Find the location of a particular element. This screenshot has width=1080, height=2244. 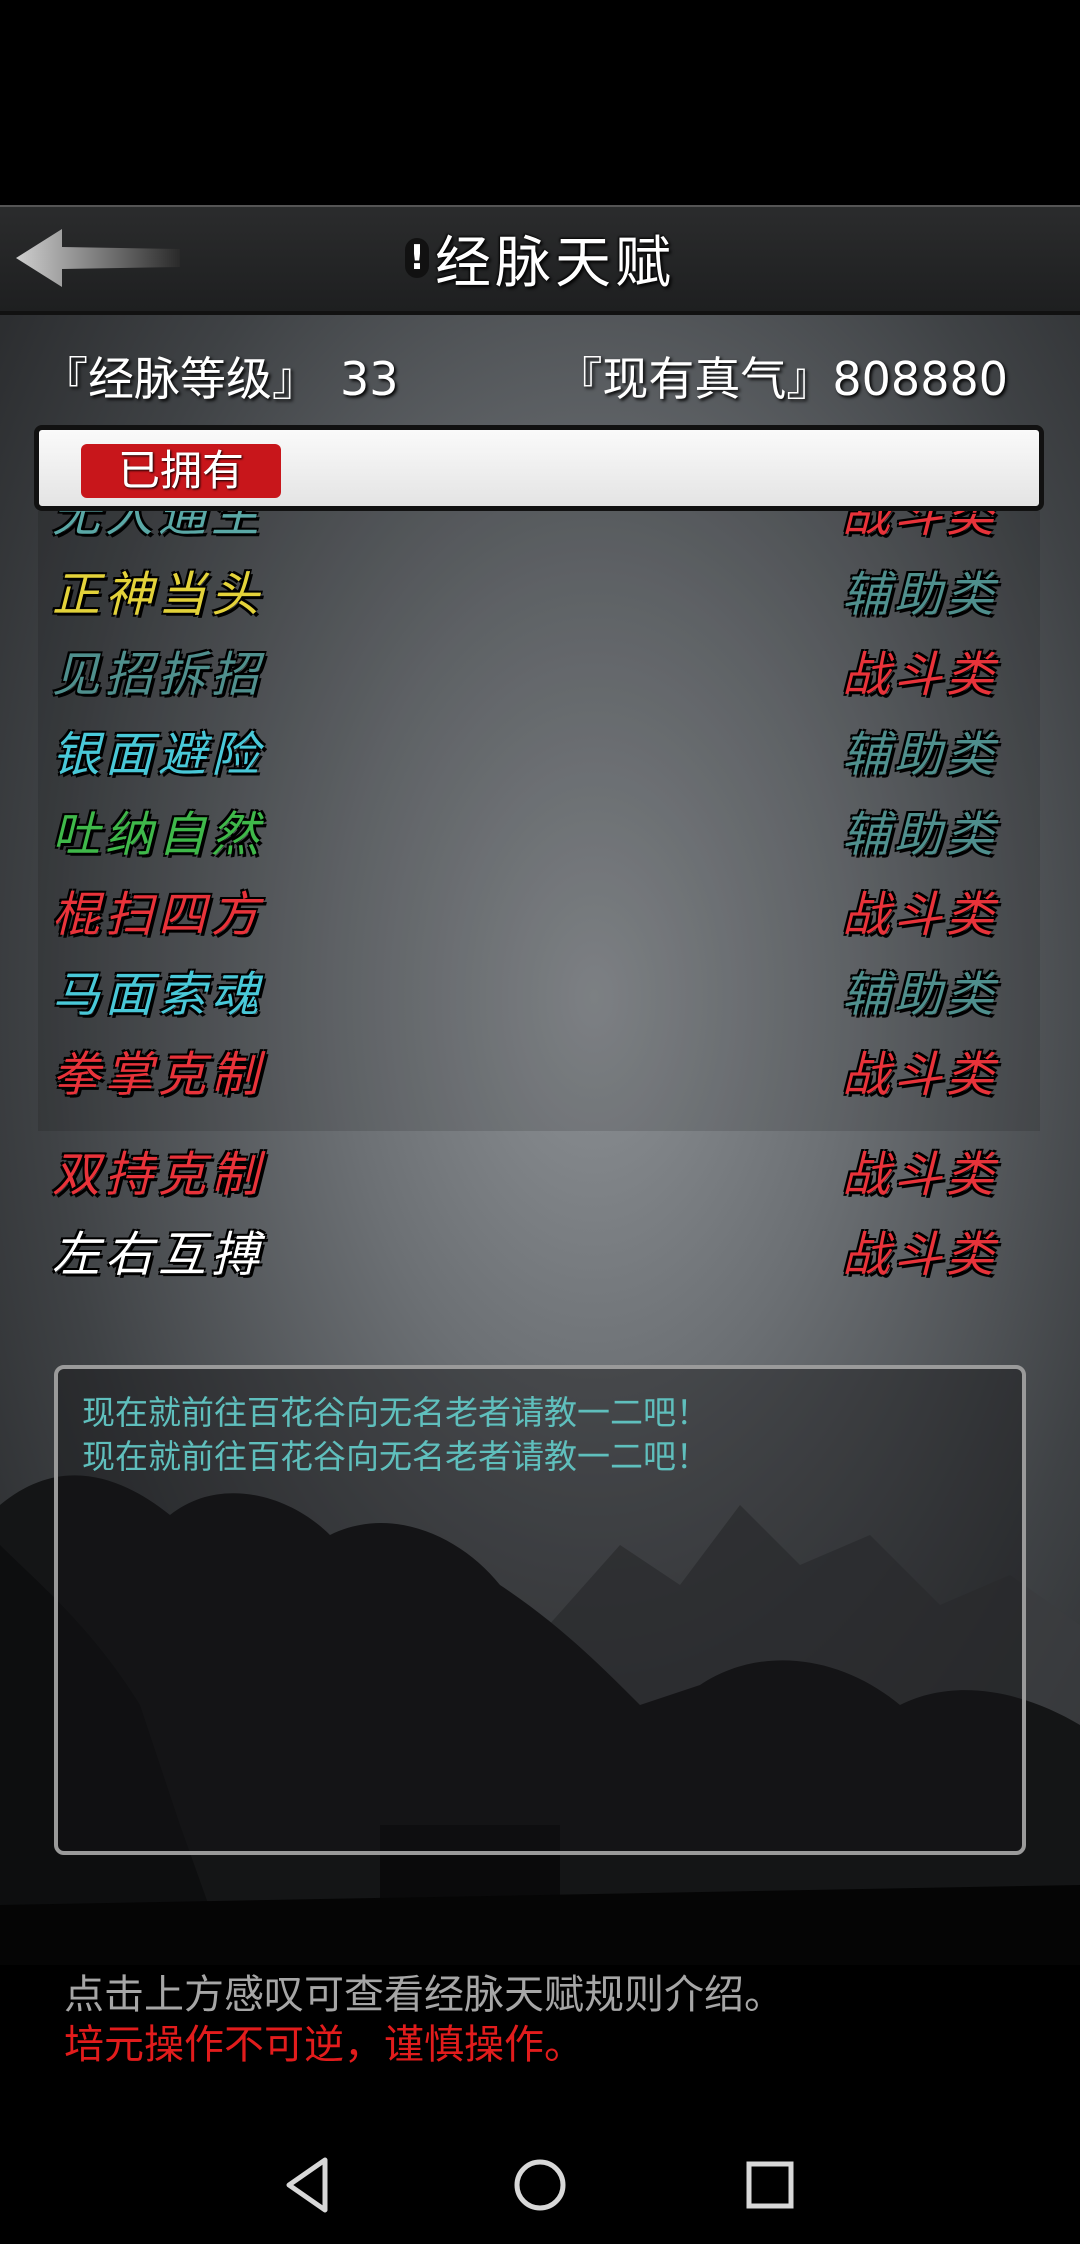

list-item: 银面避险 辅助类 is located at coordinates (539, 747).